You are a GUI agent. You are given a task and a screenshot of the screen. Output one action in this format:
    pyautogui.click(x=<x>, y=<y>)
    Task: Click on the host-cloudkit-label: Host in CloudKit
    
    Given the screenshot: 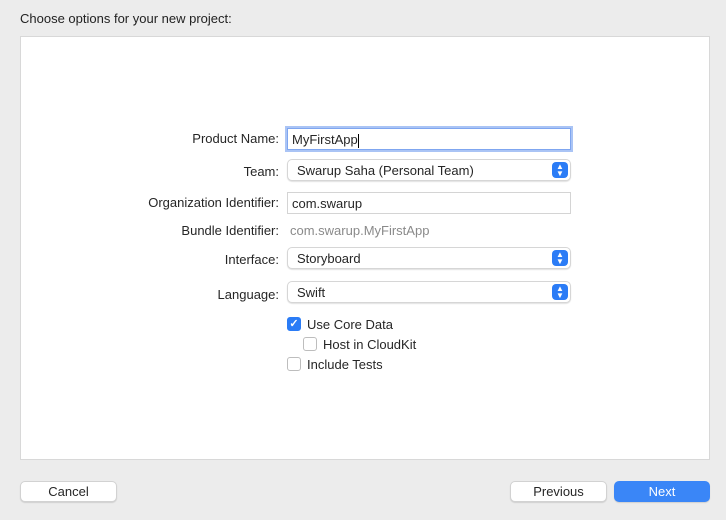 What is the action you would take?
    pyautogui.click(x=370, y=344)
    